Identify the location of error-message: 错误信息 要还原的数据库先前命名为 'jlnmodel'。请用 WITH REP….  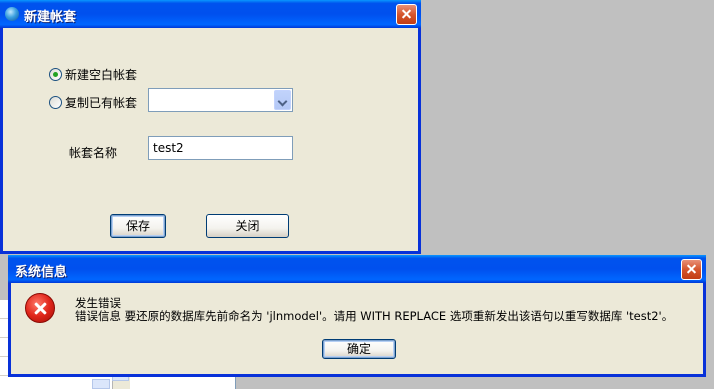
(374, 316).